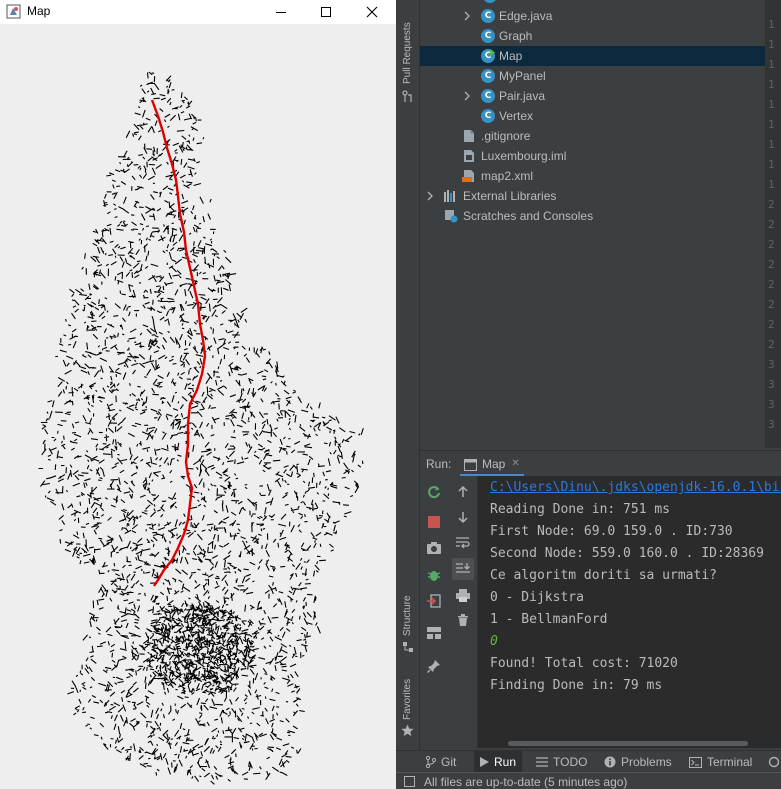 The width and height of the screenshot is (781, 789). What do you see at coordinates (524, 156) in the screenshot?
I see `tree-label: Luxembourg.iml` at bounding box center [524, 156].